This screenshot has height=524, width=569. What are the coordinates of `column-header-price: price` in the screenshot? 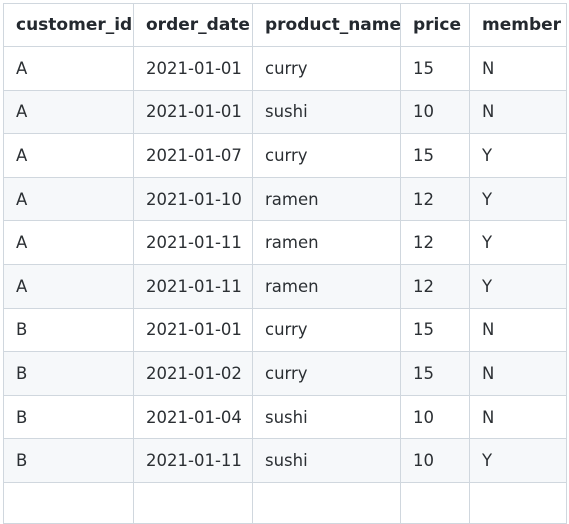 It's located at (435, 25).